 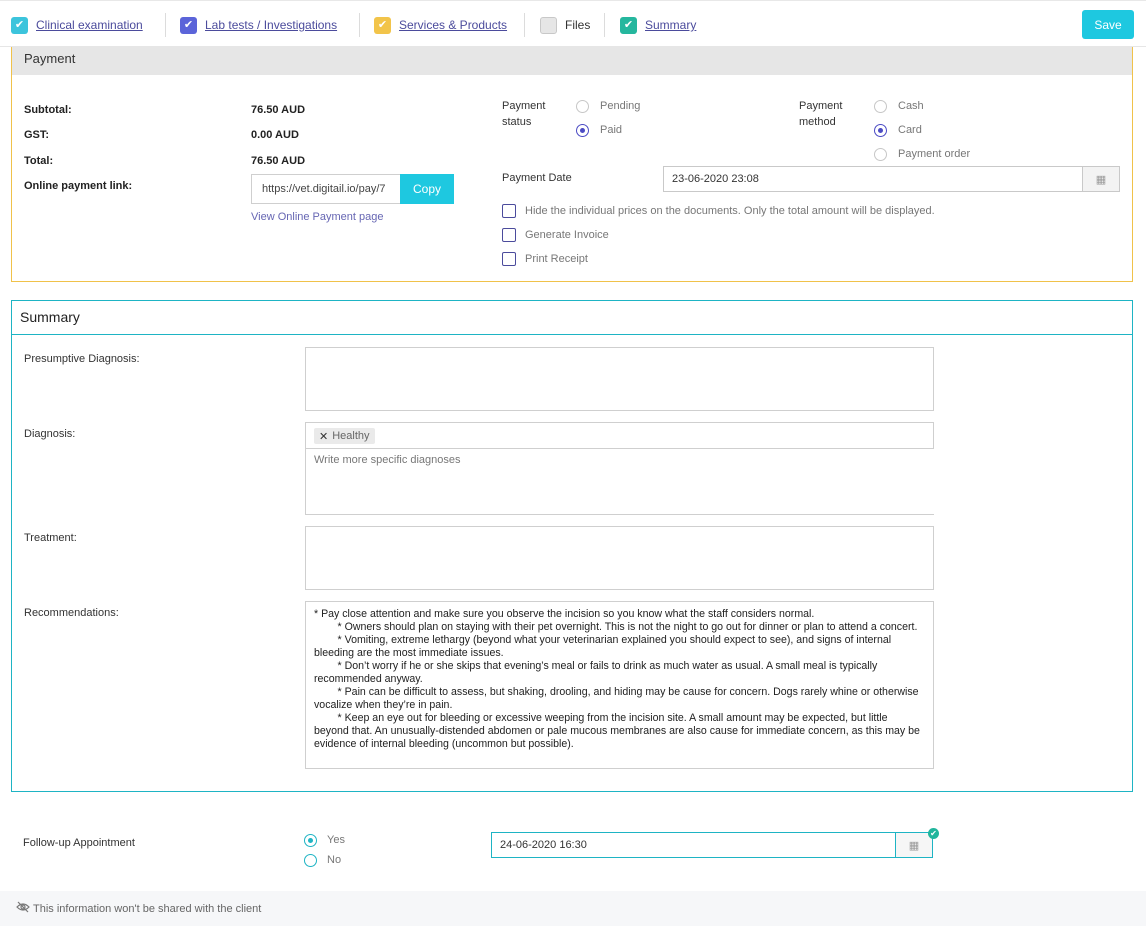 What do you see at coordinates (577, 25) in the screenshot?
I see `tab-label: Files` at bounding box center [577, 25].